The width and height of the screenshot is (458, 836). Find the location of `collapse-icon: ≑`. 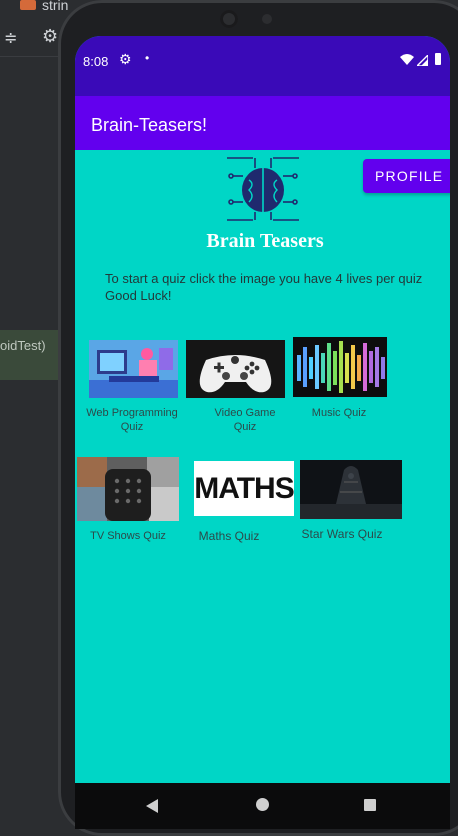

collapse-icon: ≑ is located at coordinates (10, 38).